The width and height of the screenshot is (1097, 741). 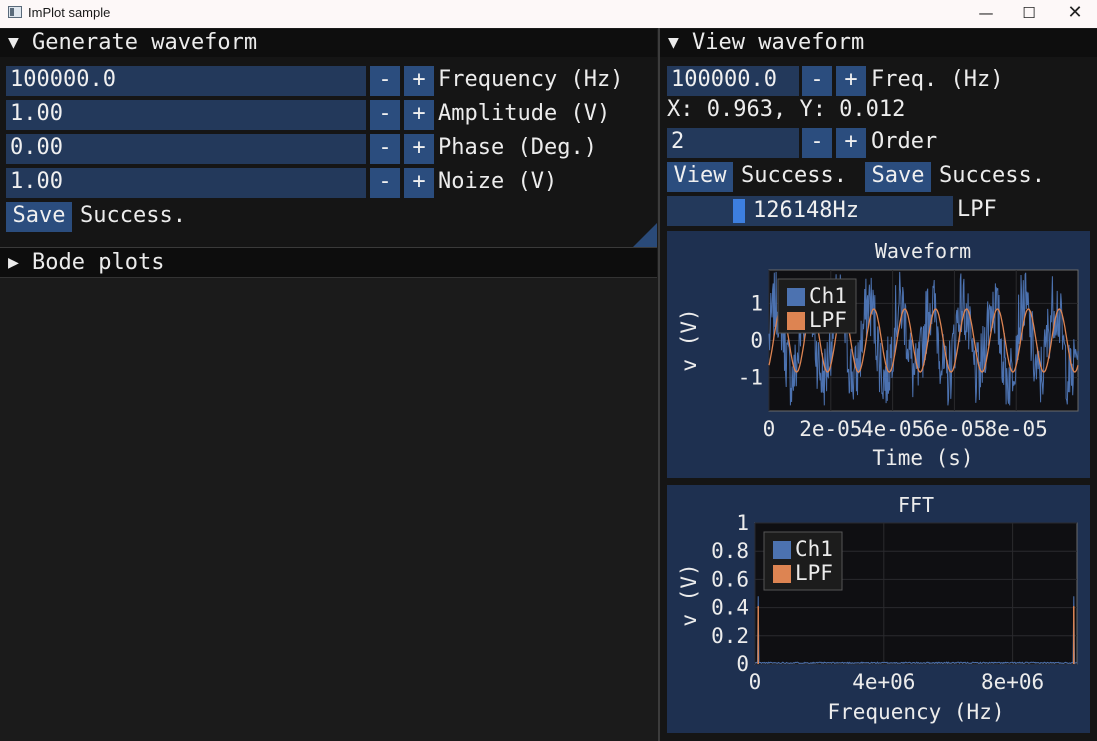 What do you see at coordinates (1074, 14) in the screenshot?
I see `close-icon: ✕` at bounding box center [1074, 14].